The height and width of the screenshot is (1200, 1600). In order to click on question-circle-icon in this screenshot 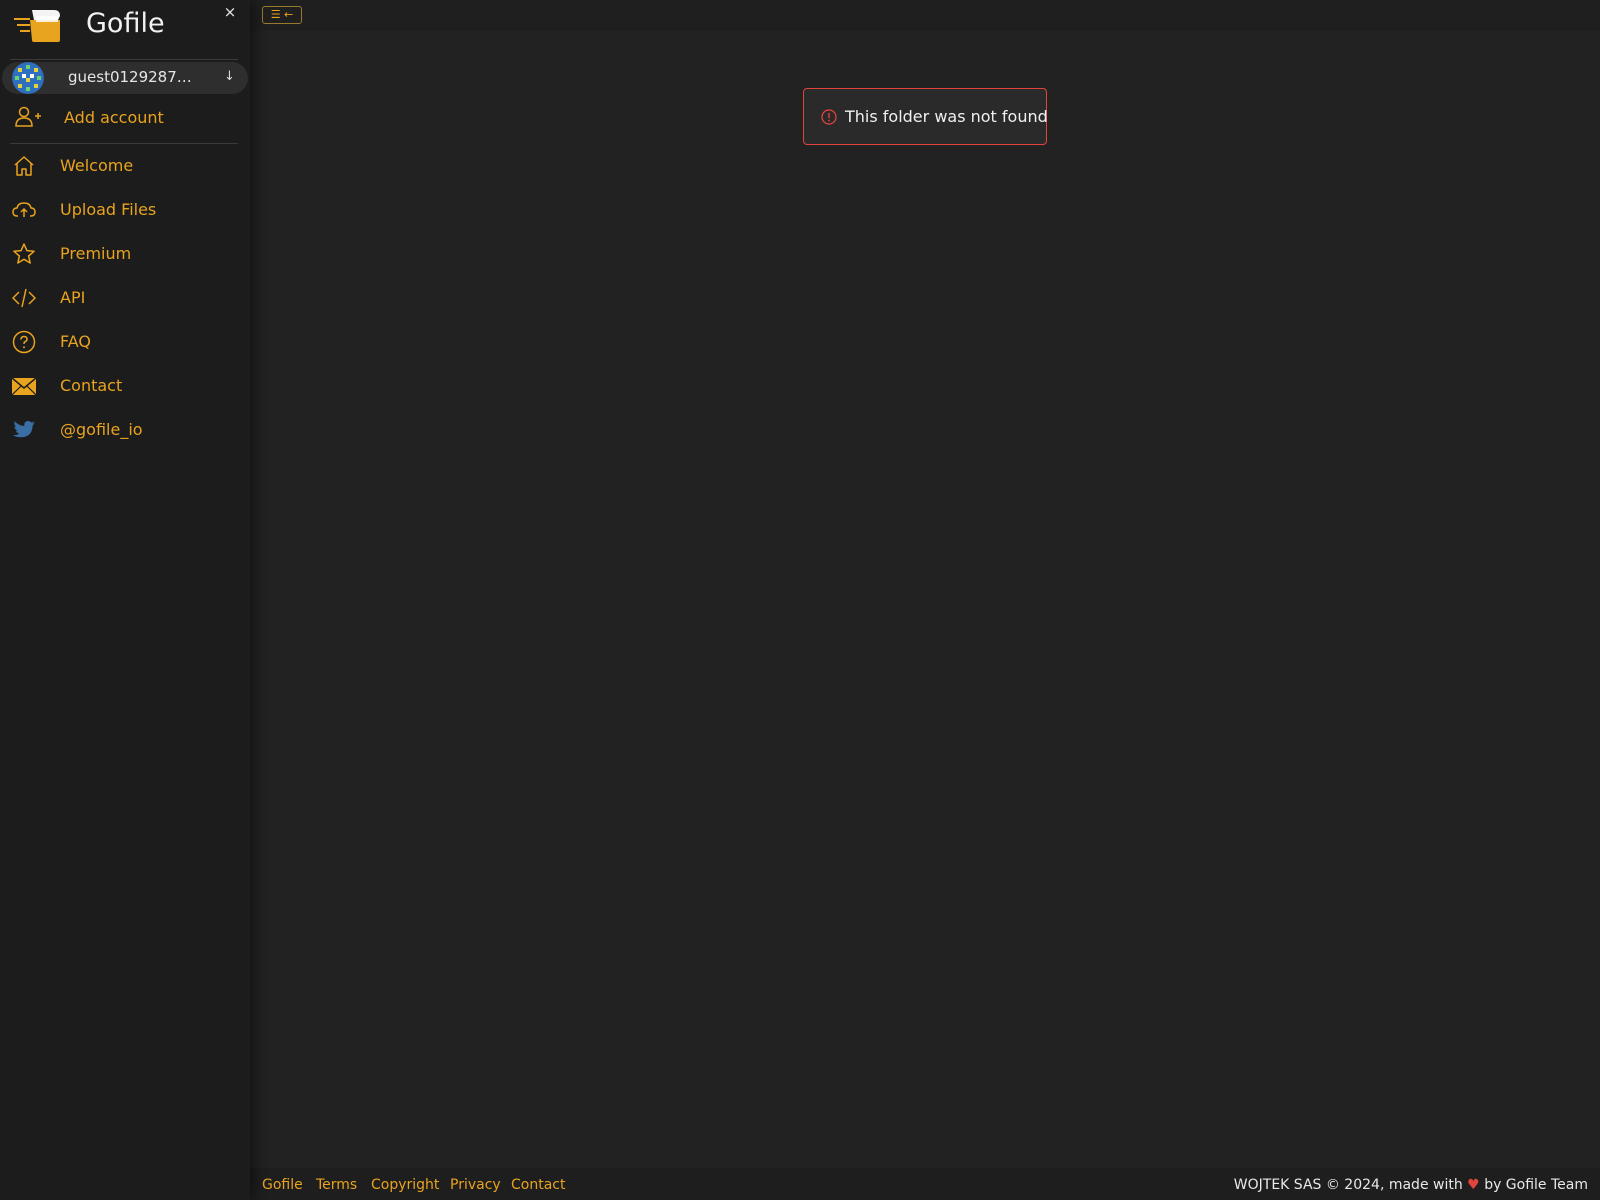, I will do `click(24, 342)`.